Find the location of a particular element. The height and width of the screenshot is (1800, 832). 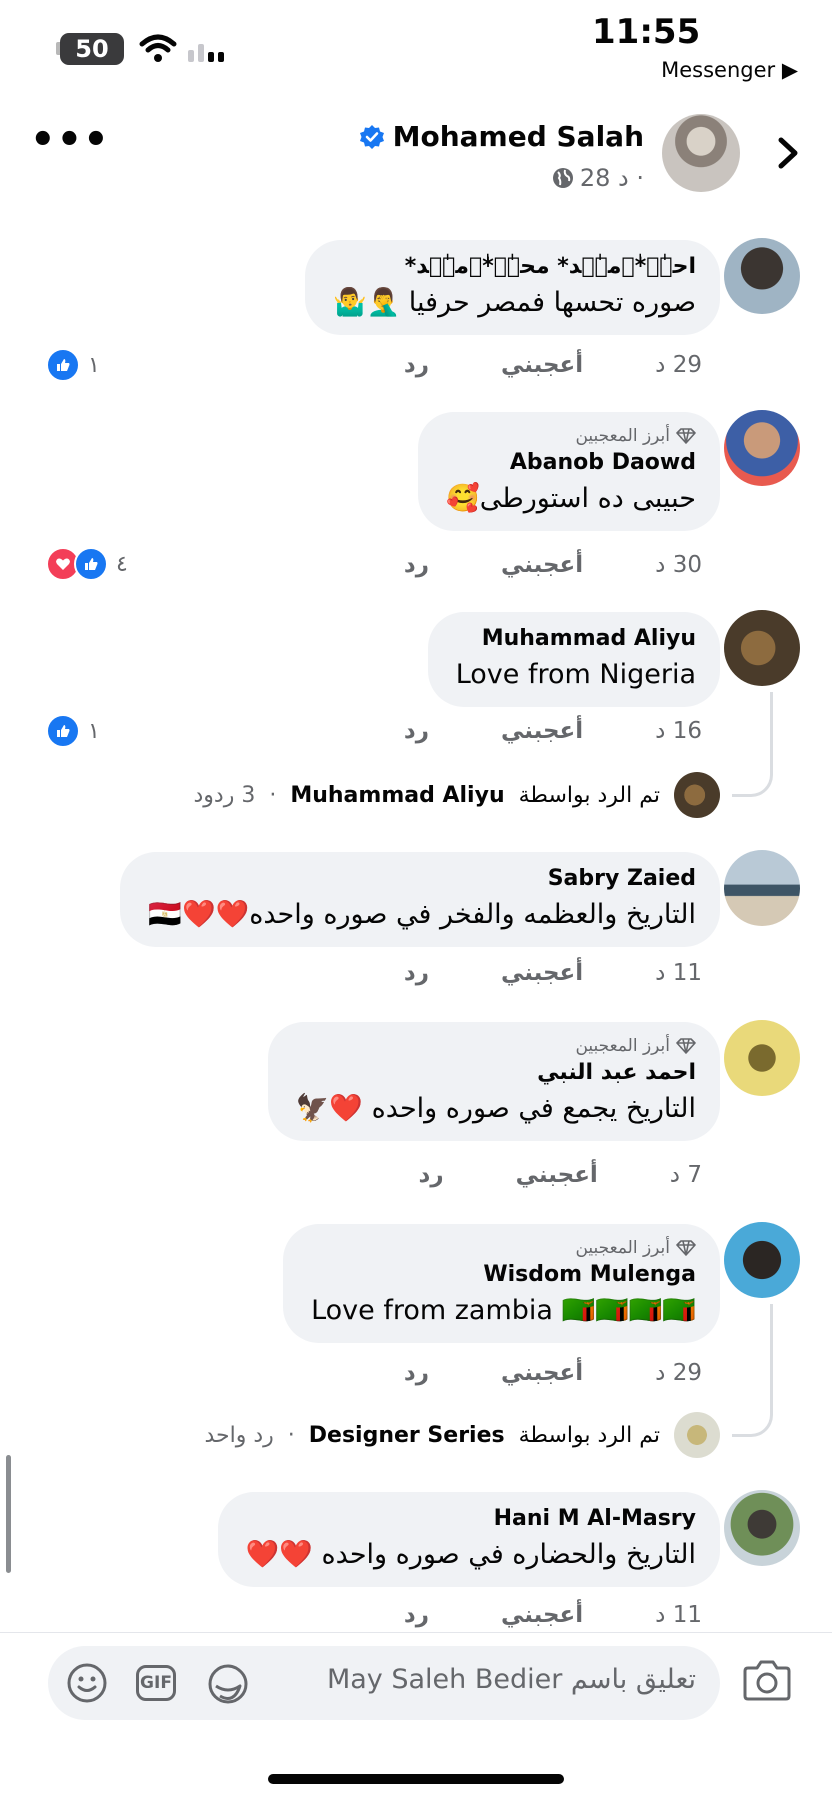

wifi-icon is located at coordinates (158, 48).